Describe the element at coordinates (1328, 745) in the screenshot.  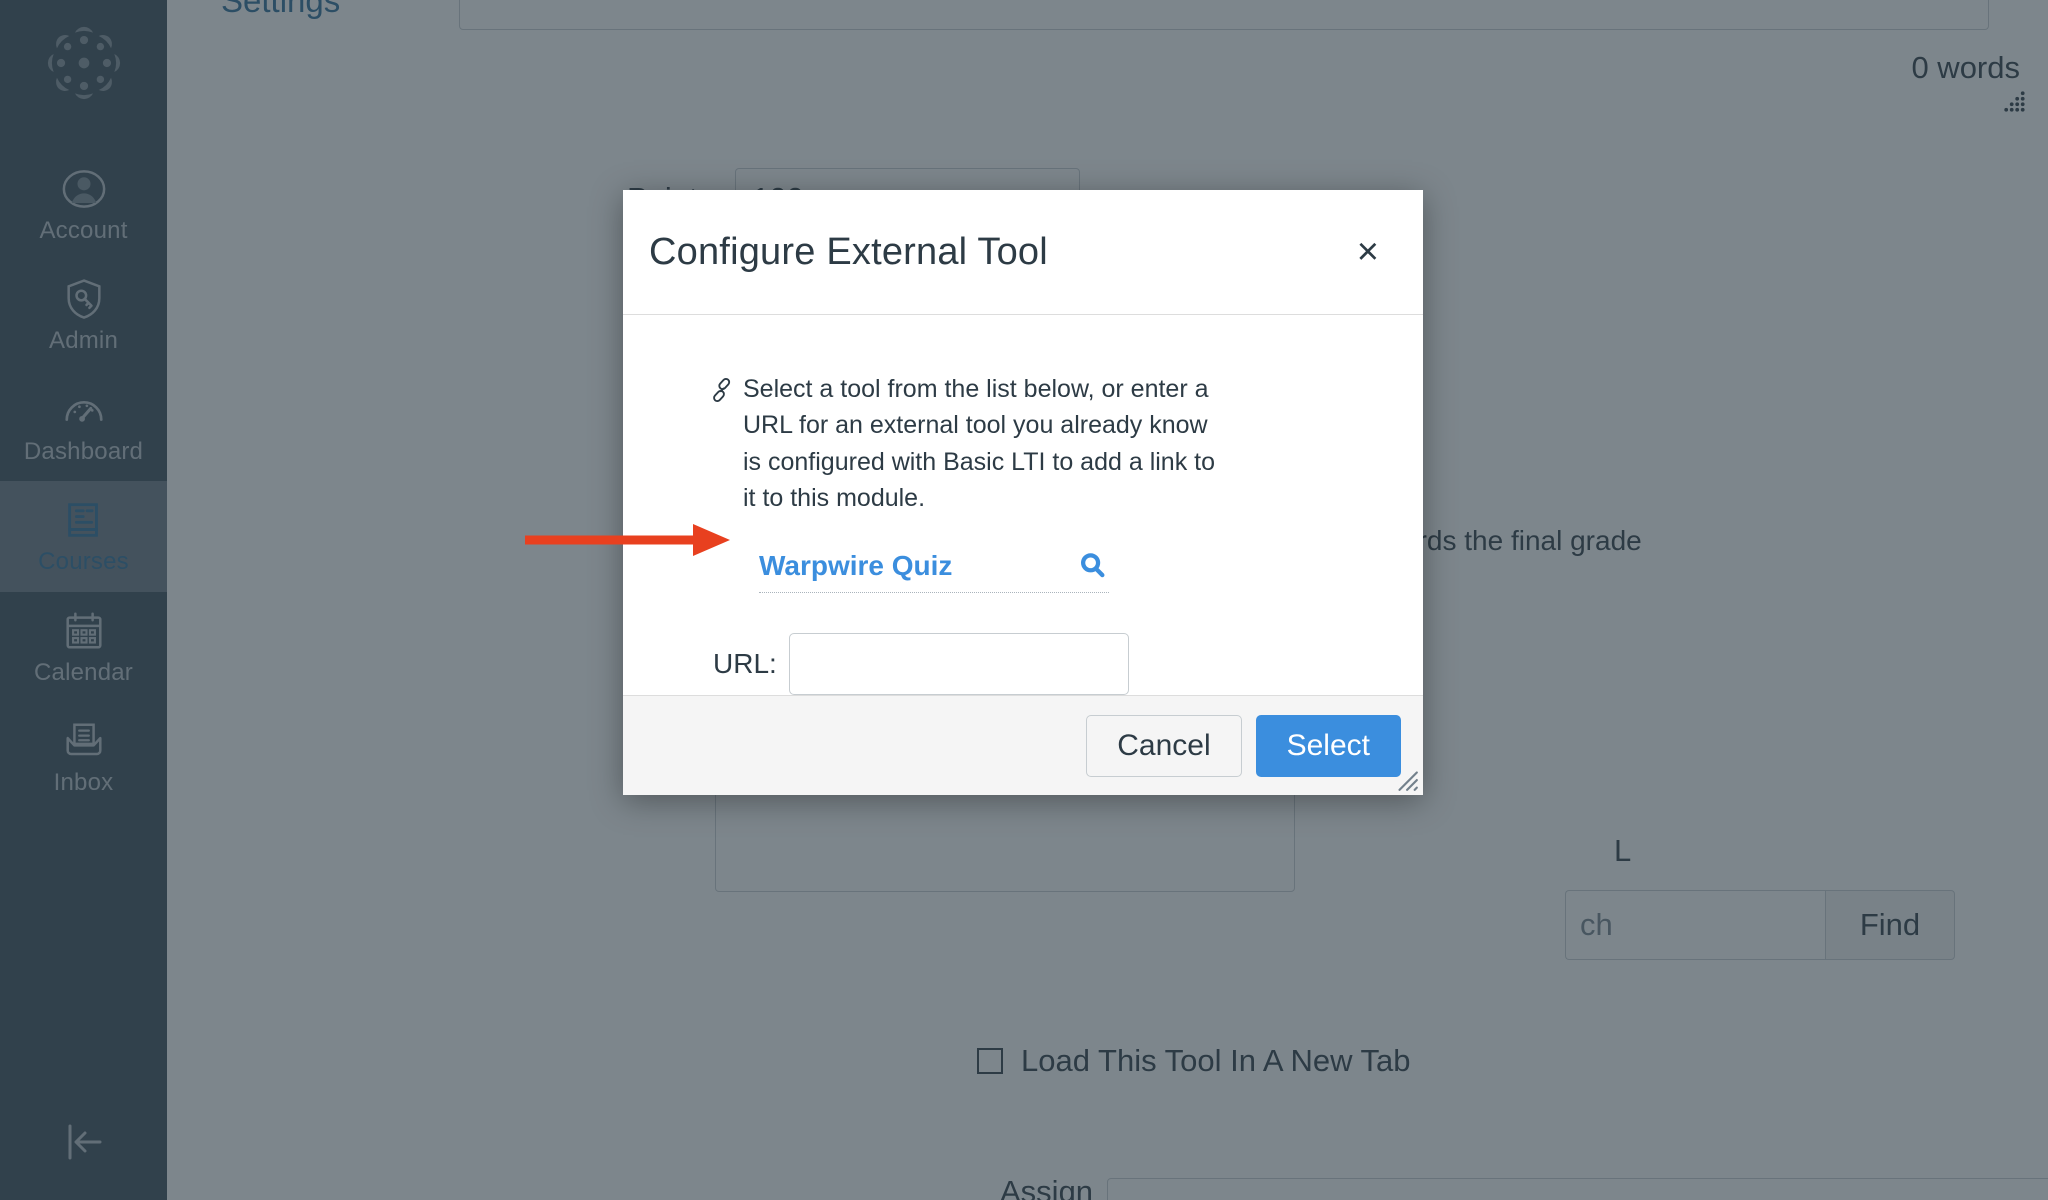
I see `select-button: Select` at that location.